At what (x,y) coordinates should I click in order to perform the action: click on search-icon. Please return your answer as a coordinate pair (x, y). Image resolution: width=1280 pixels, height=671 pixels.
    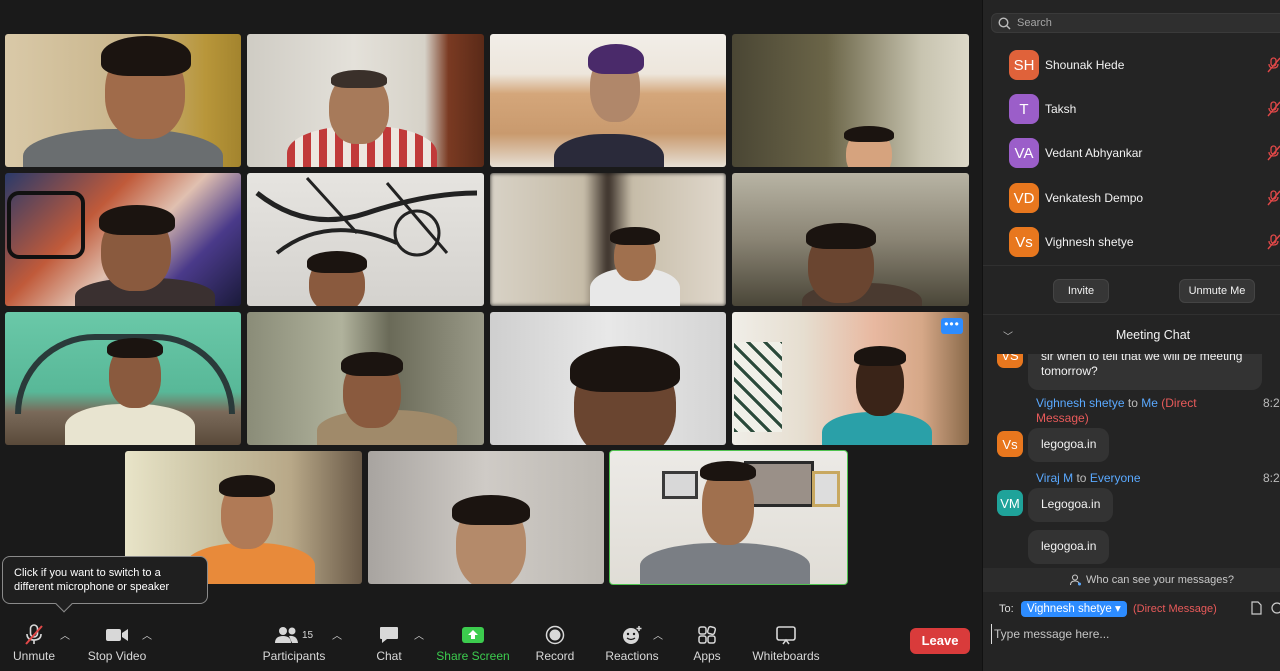
    Looking at the image, I should click on (1004, 23).